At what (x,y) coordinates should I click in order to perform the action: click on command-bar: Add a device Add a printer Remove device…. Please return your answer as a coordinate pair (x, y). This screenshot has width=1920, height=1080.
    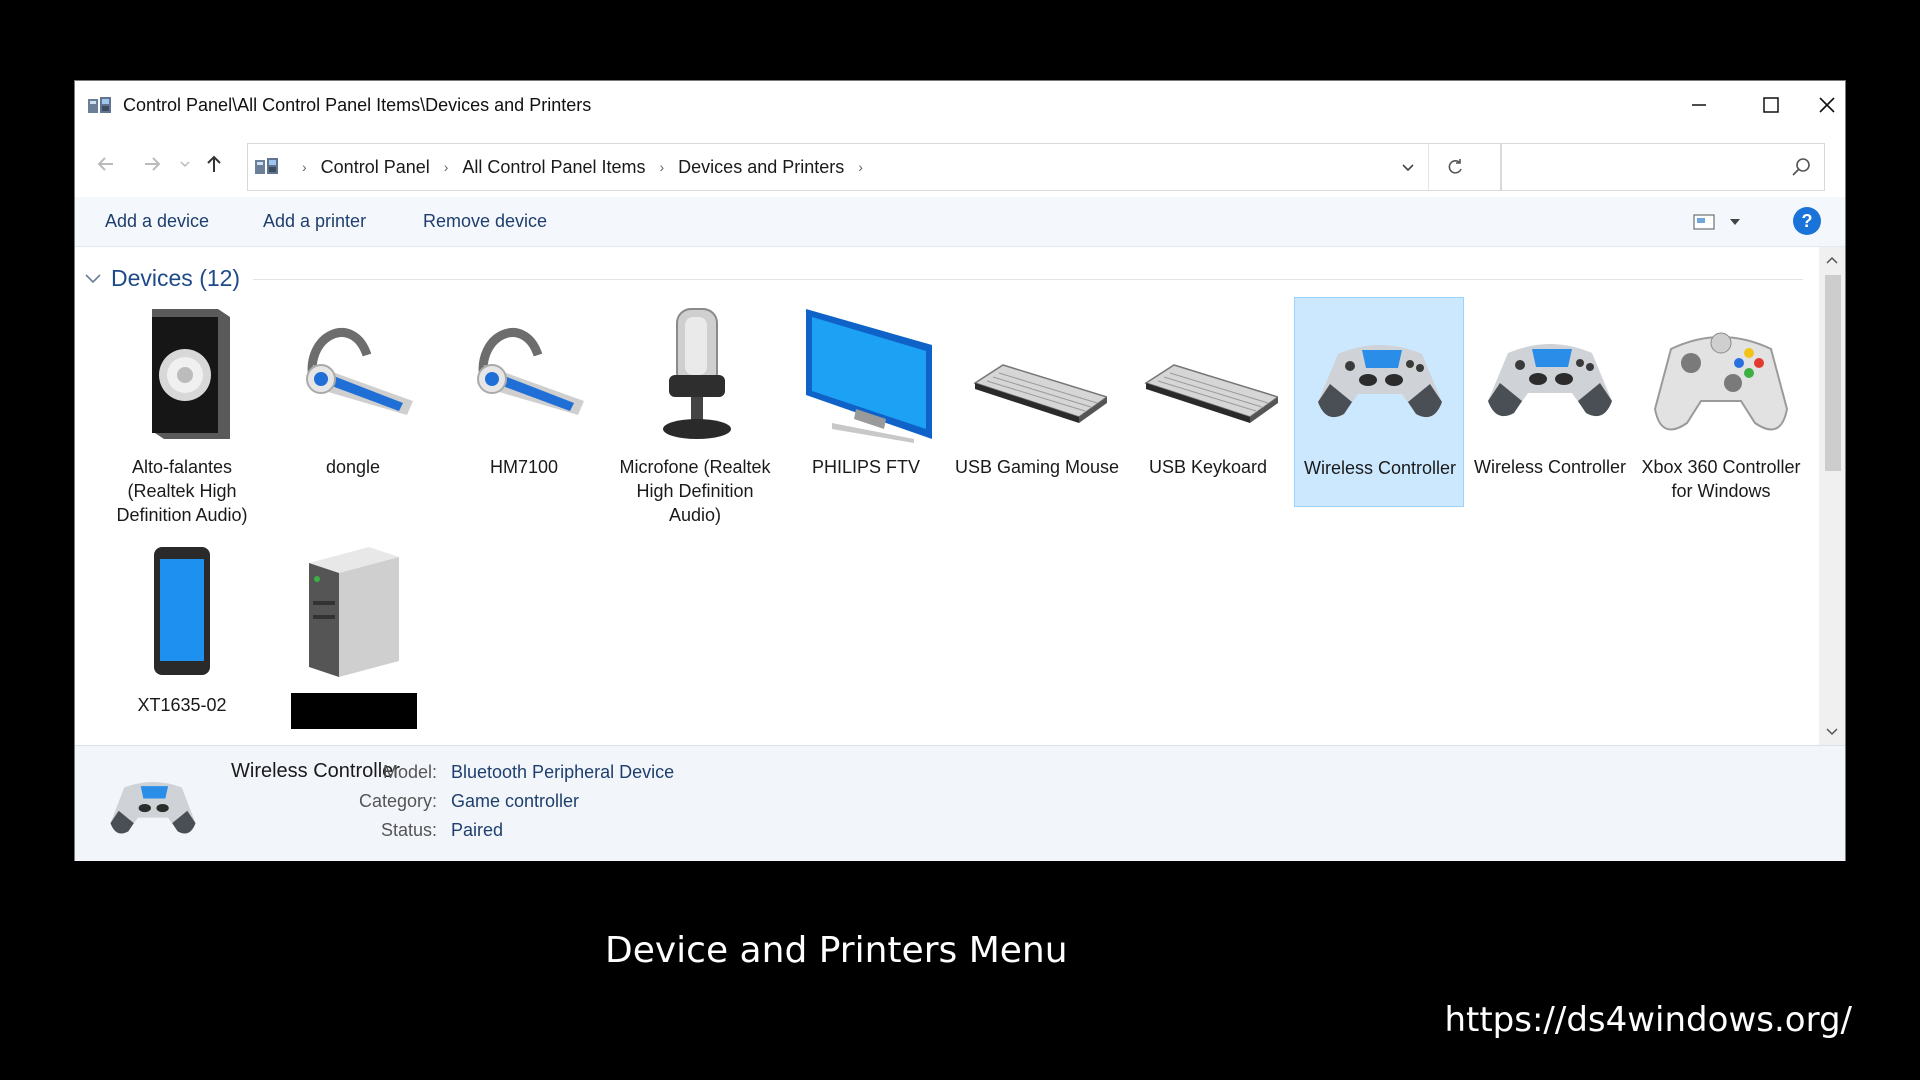
    Looking at the image, I should click on (960, 222).